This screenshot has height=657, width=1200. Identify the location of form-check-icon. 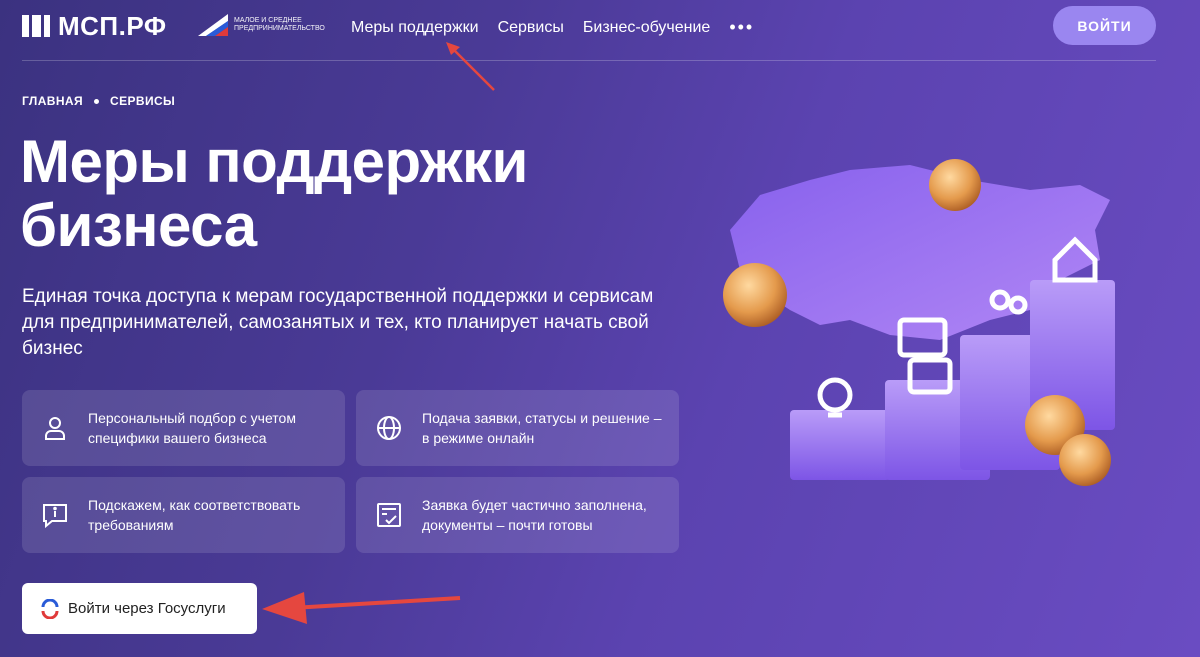
(389, 515).